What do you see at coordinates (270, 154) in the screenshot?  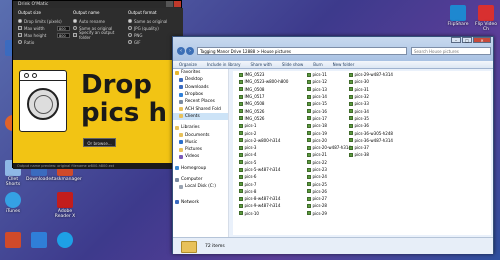 I see `file-item: pics-4` at bounding box center [270, 154].